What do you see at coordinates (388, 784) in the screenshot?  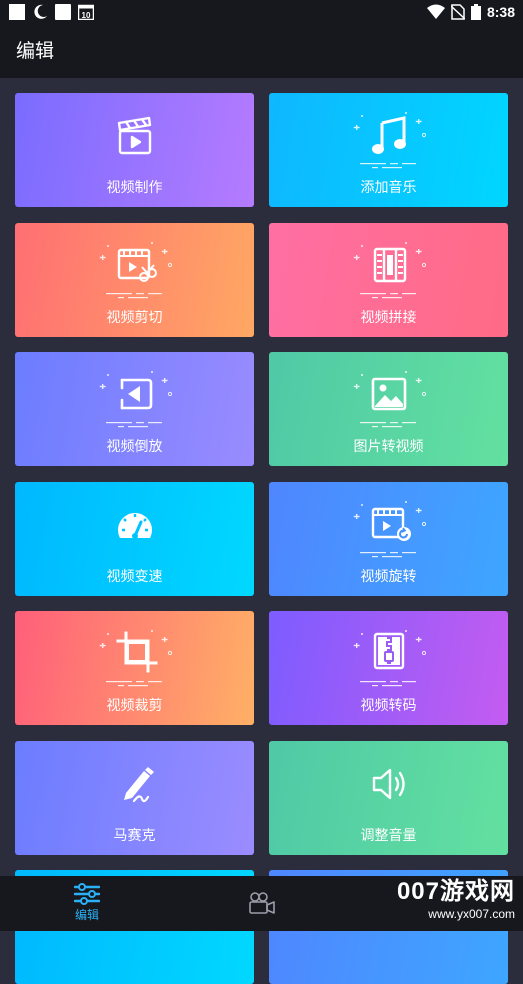 I see `speaker-icon` at bounding box center [388, 784].